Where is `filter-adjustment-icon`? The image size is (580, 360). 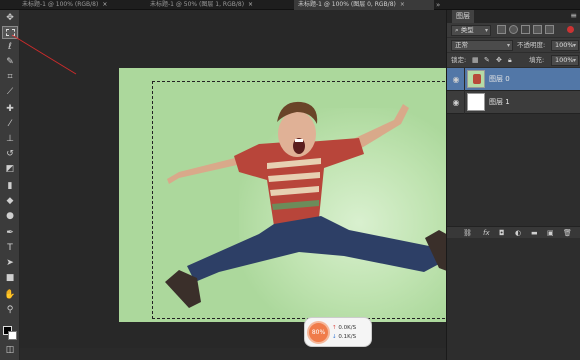 filter-adjustment-icon is located at coordinates (513, 29).